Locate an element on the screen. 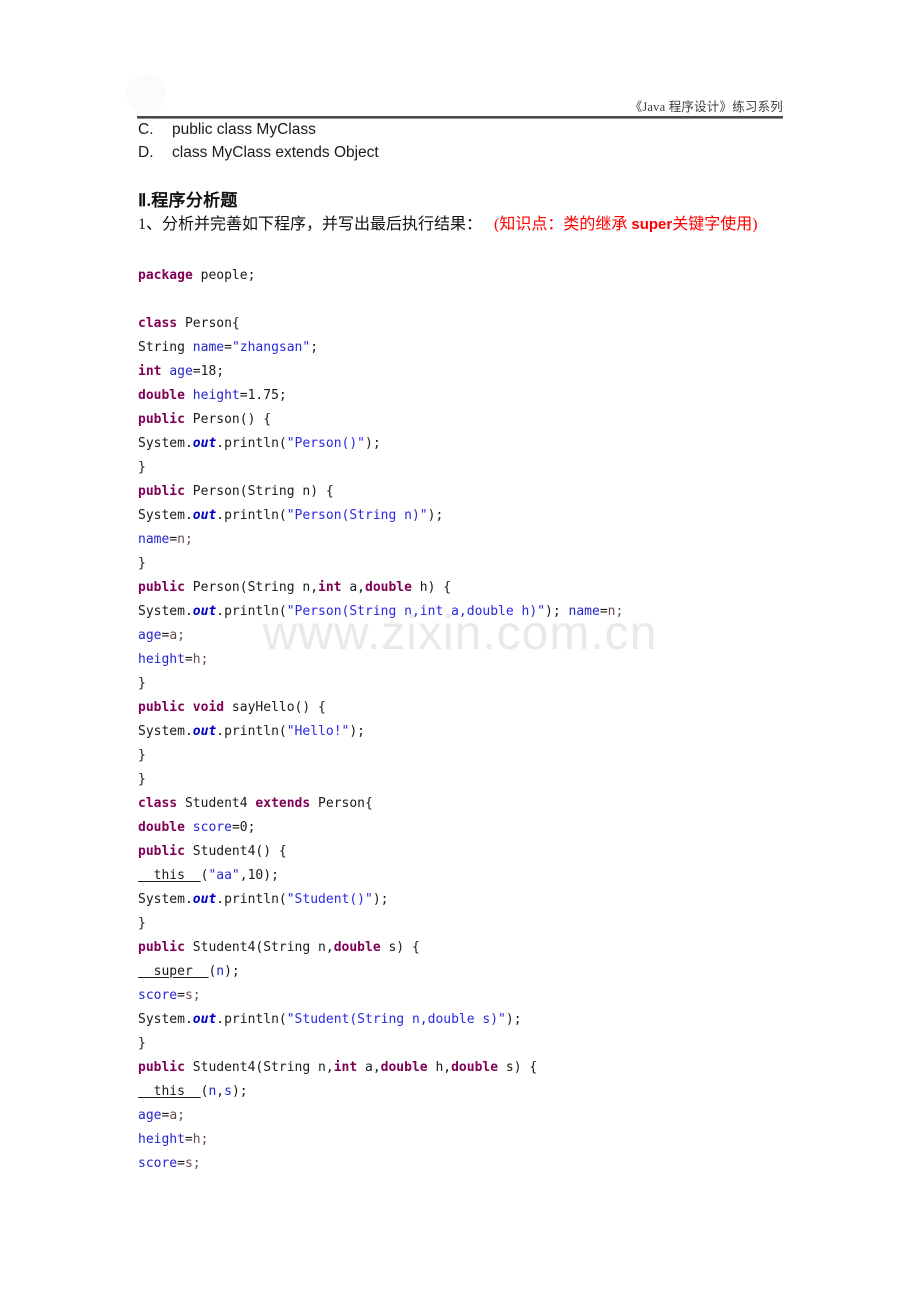 The width and height of the screenshot is (920, 1302). code-token: Student4 is located at coordinates (216, 803).